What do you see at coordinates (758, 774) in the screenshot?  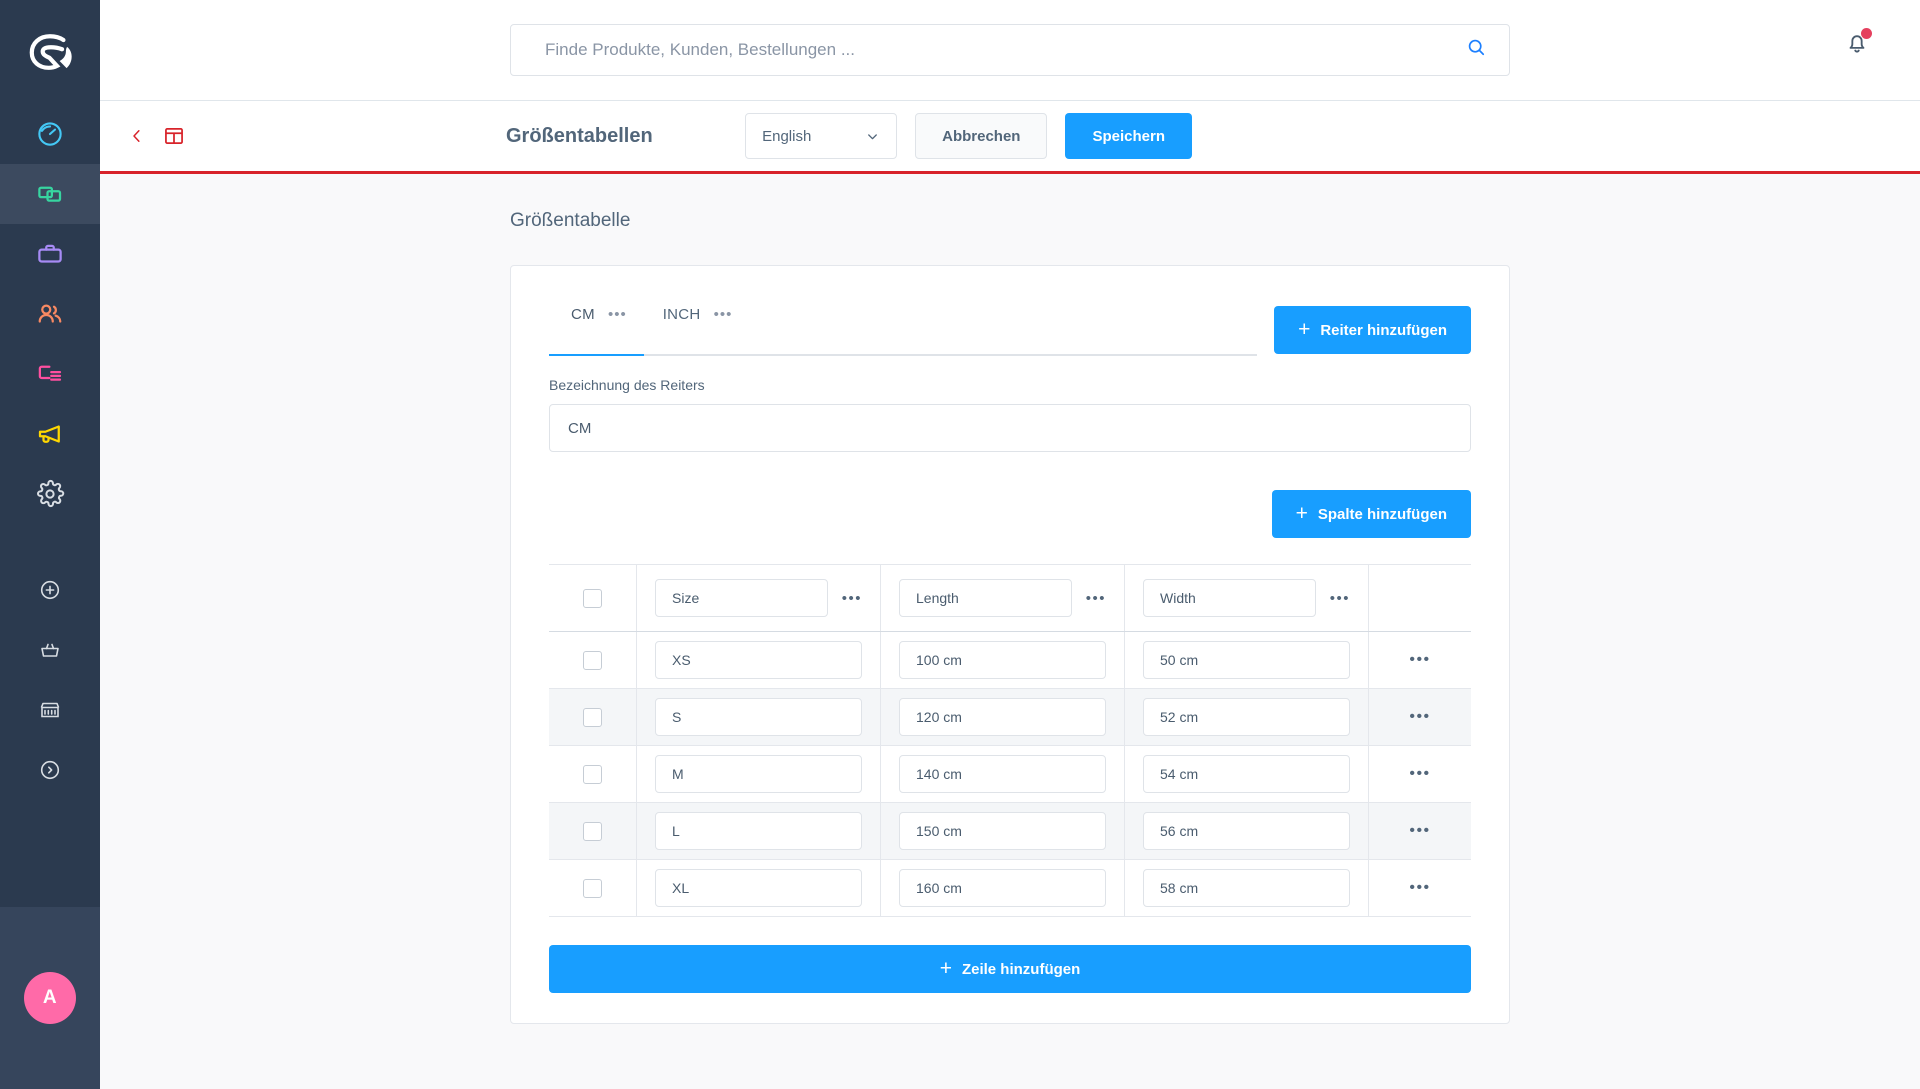 I see `row-input-size: M` at bounding box center [758, 774].